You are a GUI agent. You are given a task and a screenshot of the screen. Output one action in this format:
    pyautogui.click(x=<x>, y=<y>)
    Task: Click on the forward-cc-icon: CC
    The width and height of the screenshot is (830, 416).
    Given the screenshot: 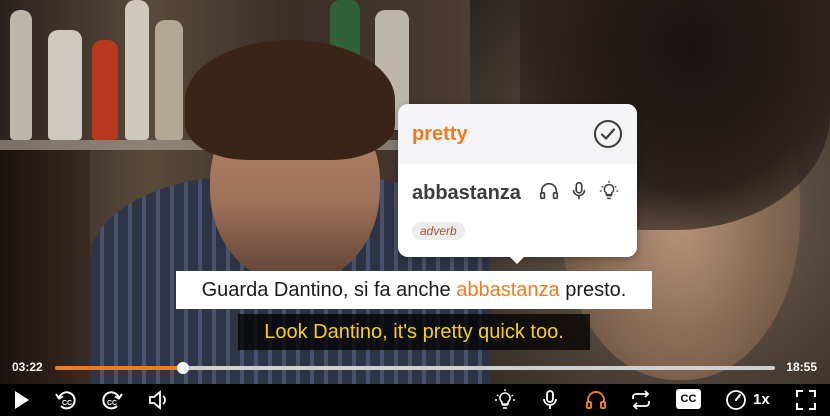 What is the action you would take?
    pyautogui.click(x=112, y=400)
    